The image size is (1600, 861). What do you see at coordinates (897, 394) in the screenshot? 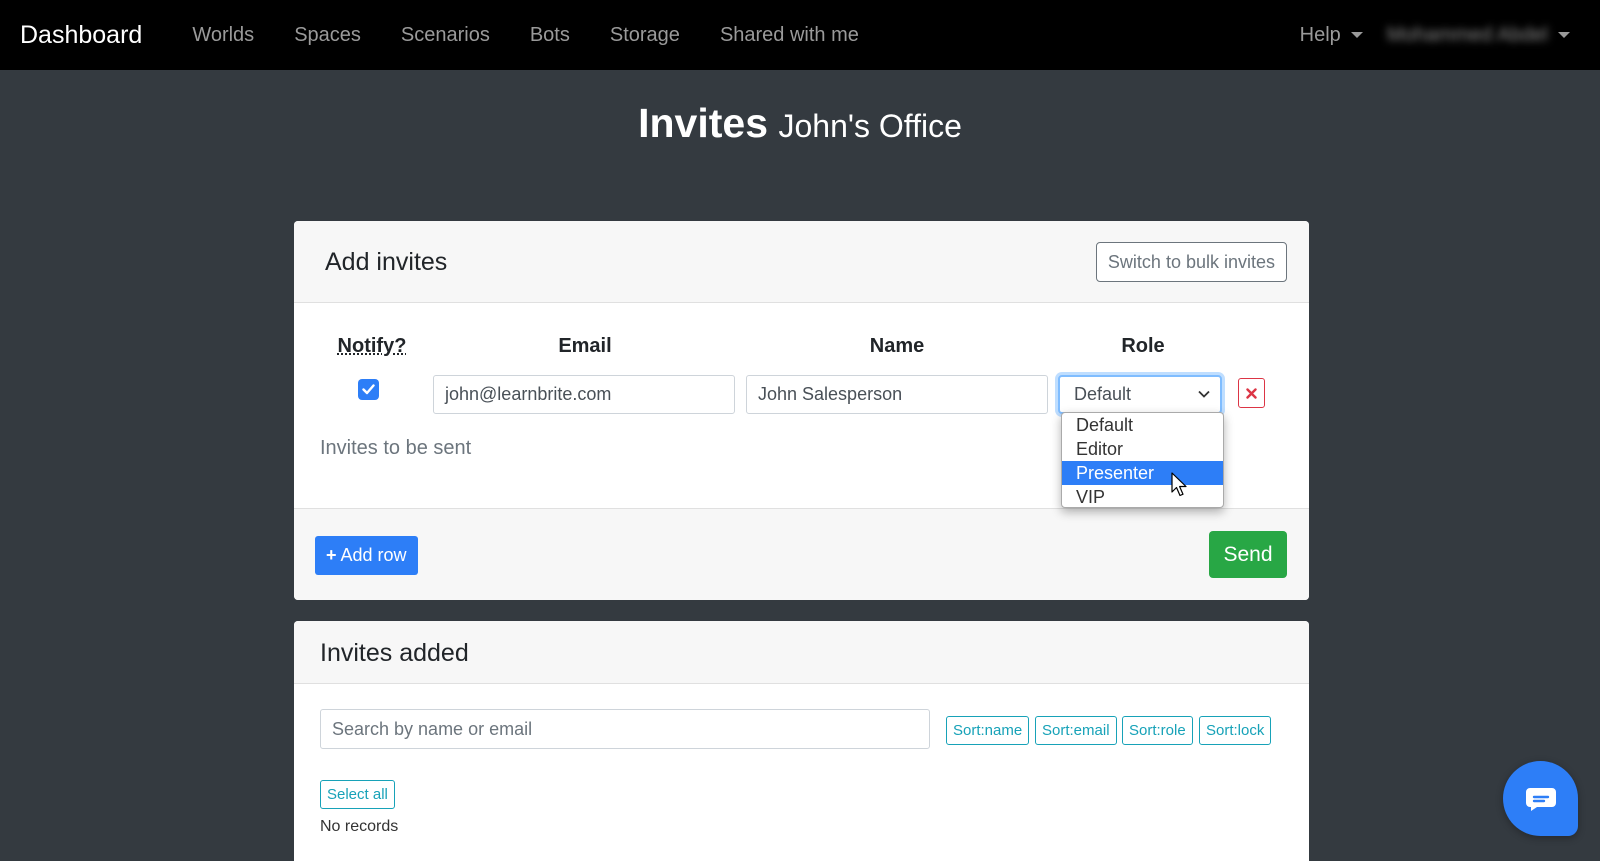
I see `name-input: John Salesperson` at bounding box center [897, 394].